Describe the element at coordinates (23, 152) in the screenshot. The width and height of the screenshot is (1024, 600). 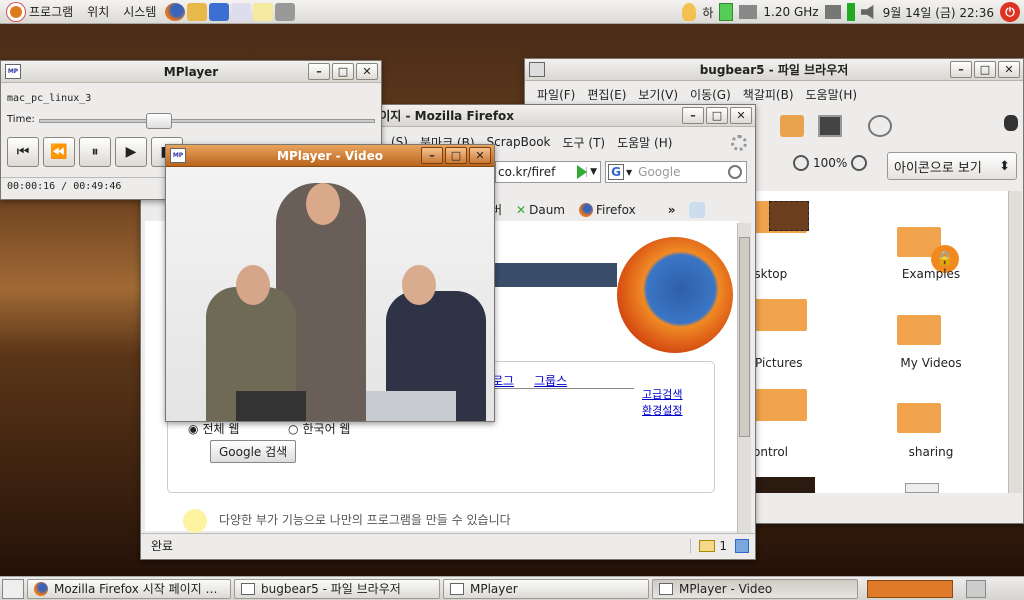
I see `skip-back-icon: ⏮` at that location.